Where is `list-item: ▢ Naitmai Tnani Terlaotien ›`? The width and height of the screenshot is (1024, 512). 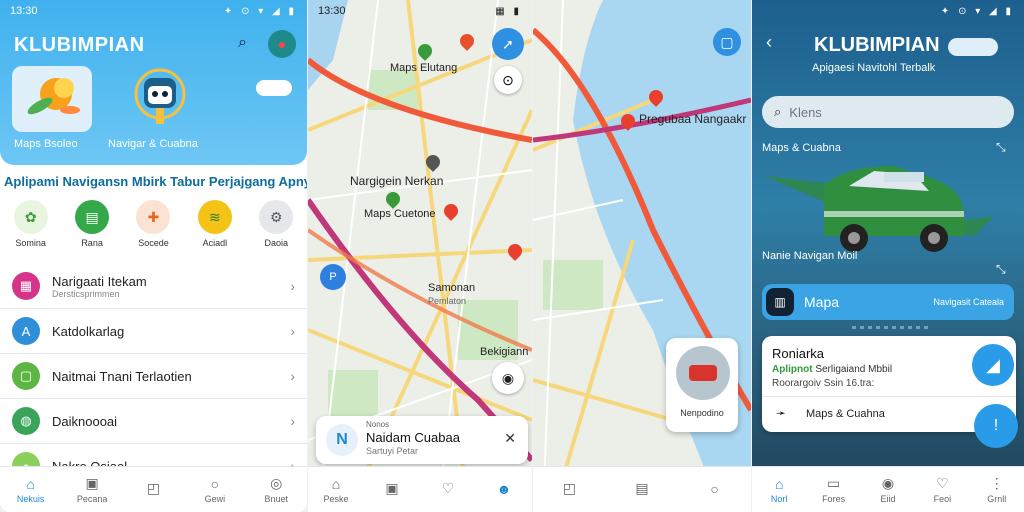
list-item: ▢ Naitmai Tnani Terlaotien › is located at coordinates (153, 376).